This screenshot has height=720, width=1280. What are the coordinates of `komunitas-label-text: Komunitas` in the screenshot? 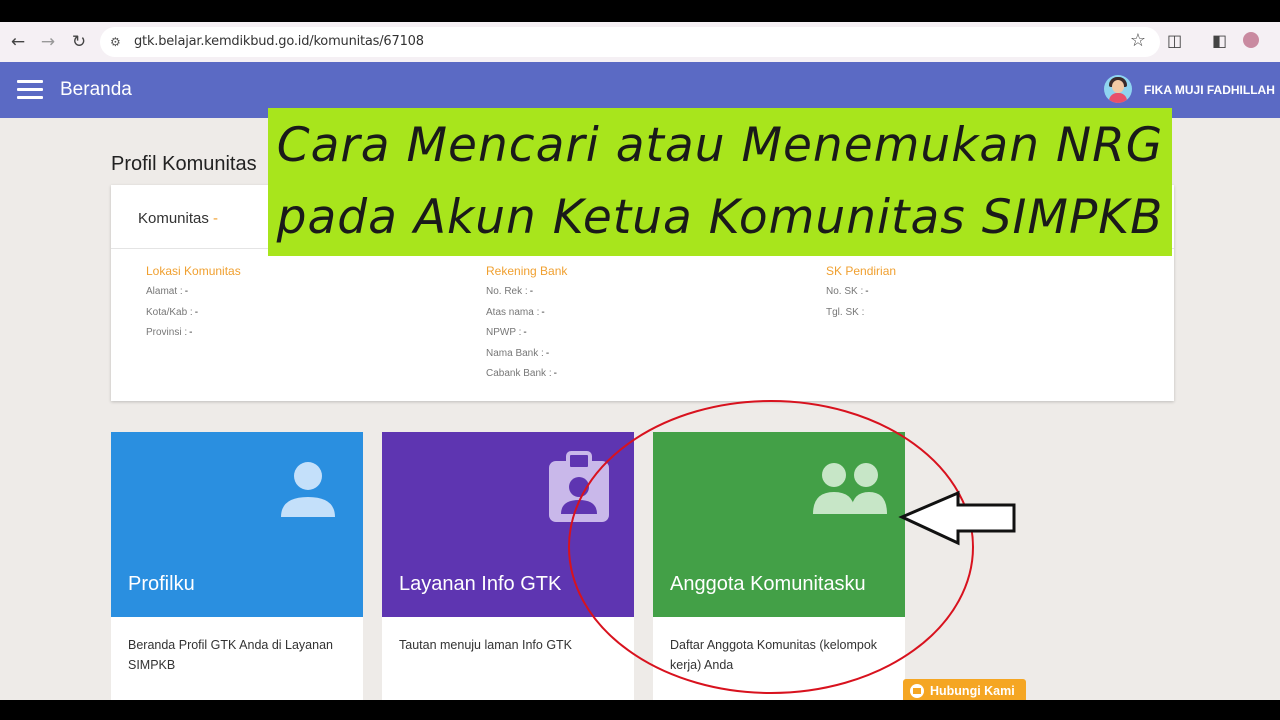 It's located at (173, 218).